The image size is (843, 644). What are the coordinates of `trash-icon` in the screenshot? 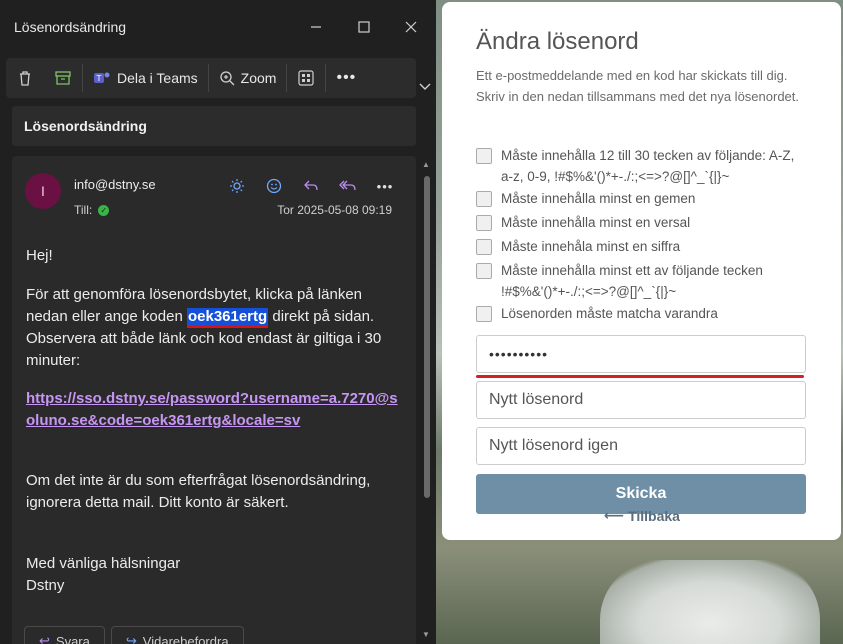 It's located at (25, 78).